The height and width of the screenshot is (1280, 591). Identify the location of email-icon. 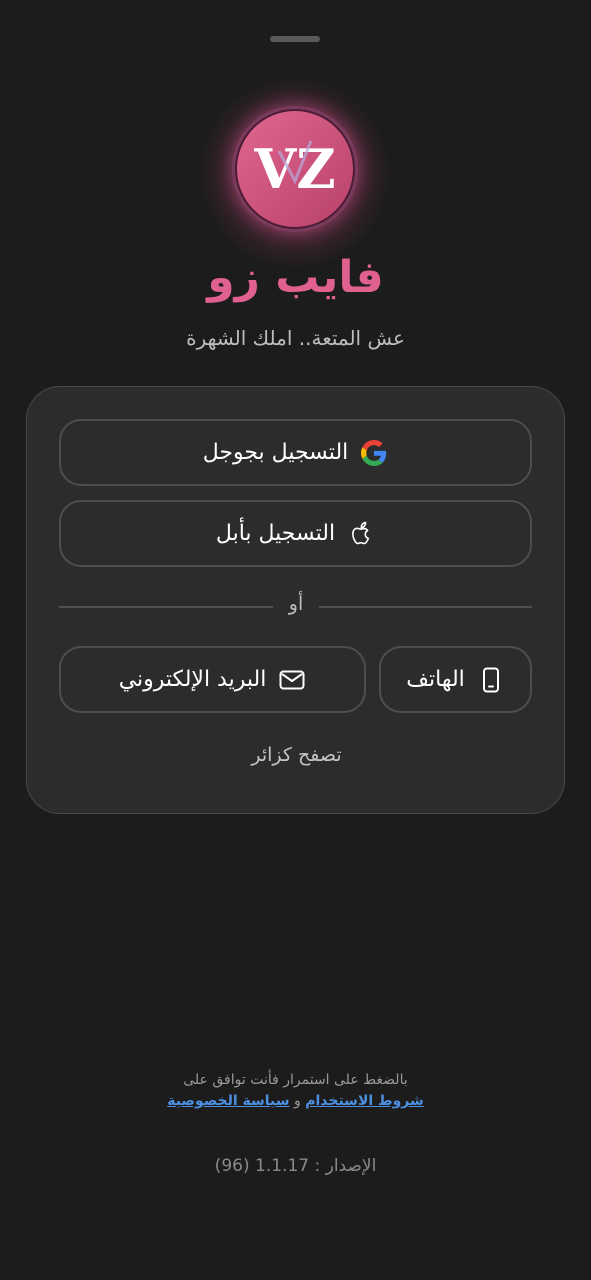
(292, 680).